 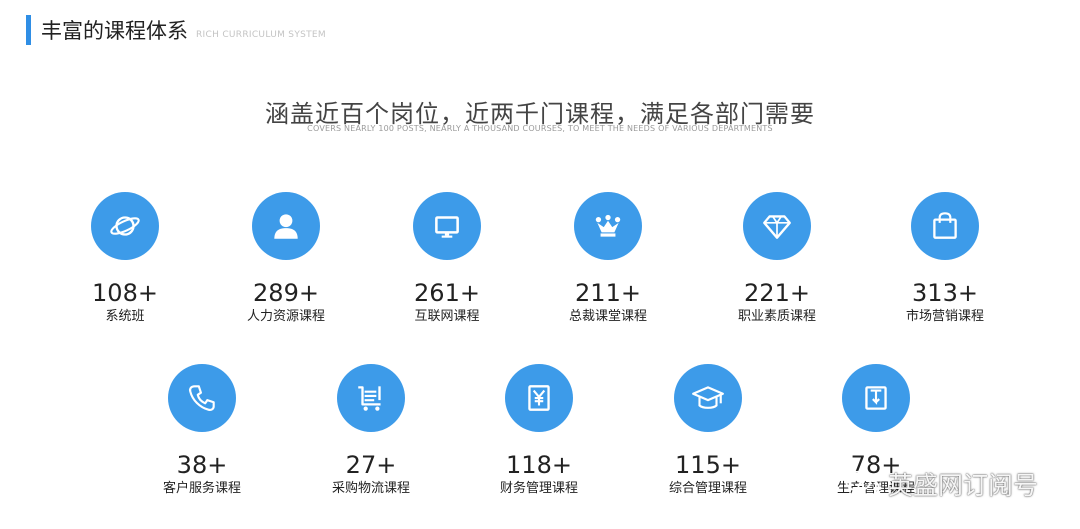 What do you see at coordinates (447, 293) in the screenshot?
I see `course-count: 261+` at bounding box center [447, 293].